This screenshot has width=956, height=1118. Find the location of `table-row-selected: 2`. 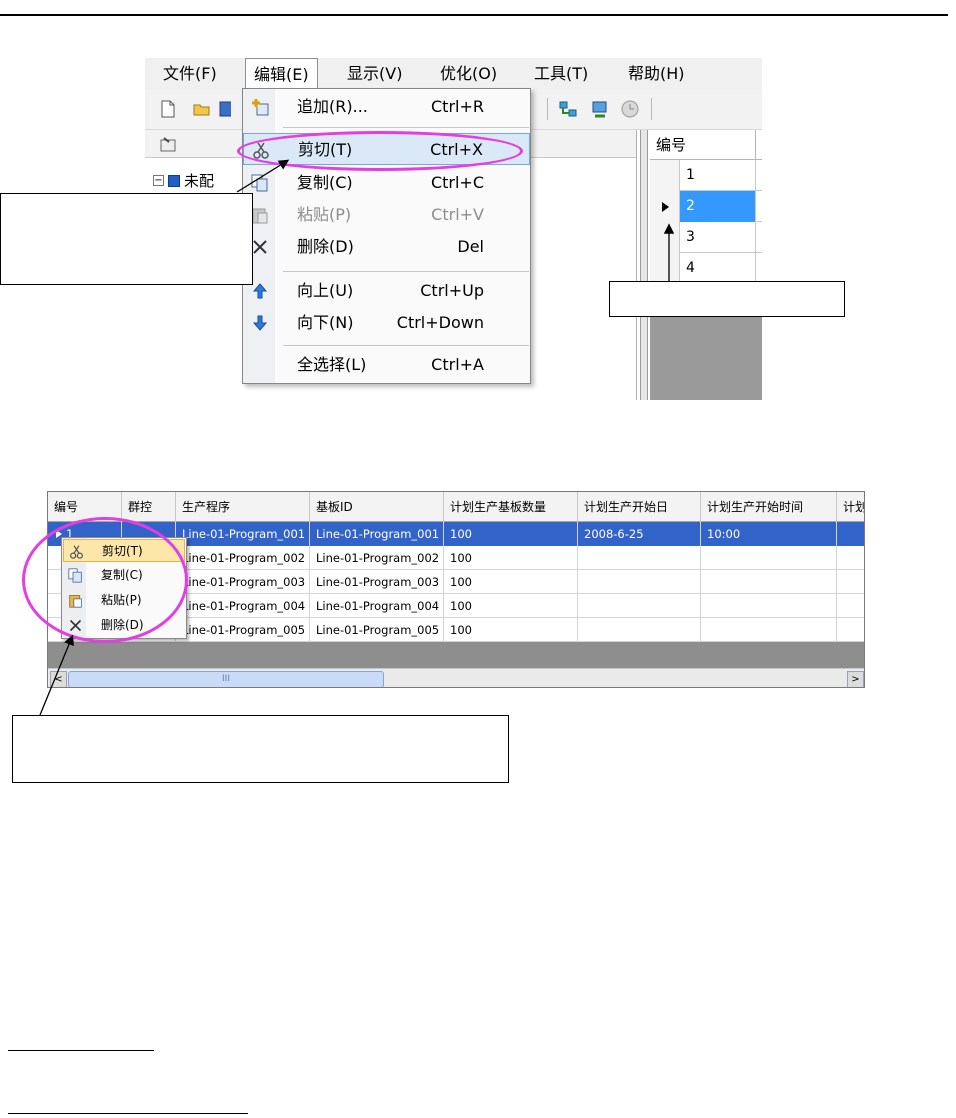

table-row-selected: 2 is located at coordinates (706, 206).